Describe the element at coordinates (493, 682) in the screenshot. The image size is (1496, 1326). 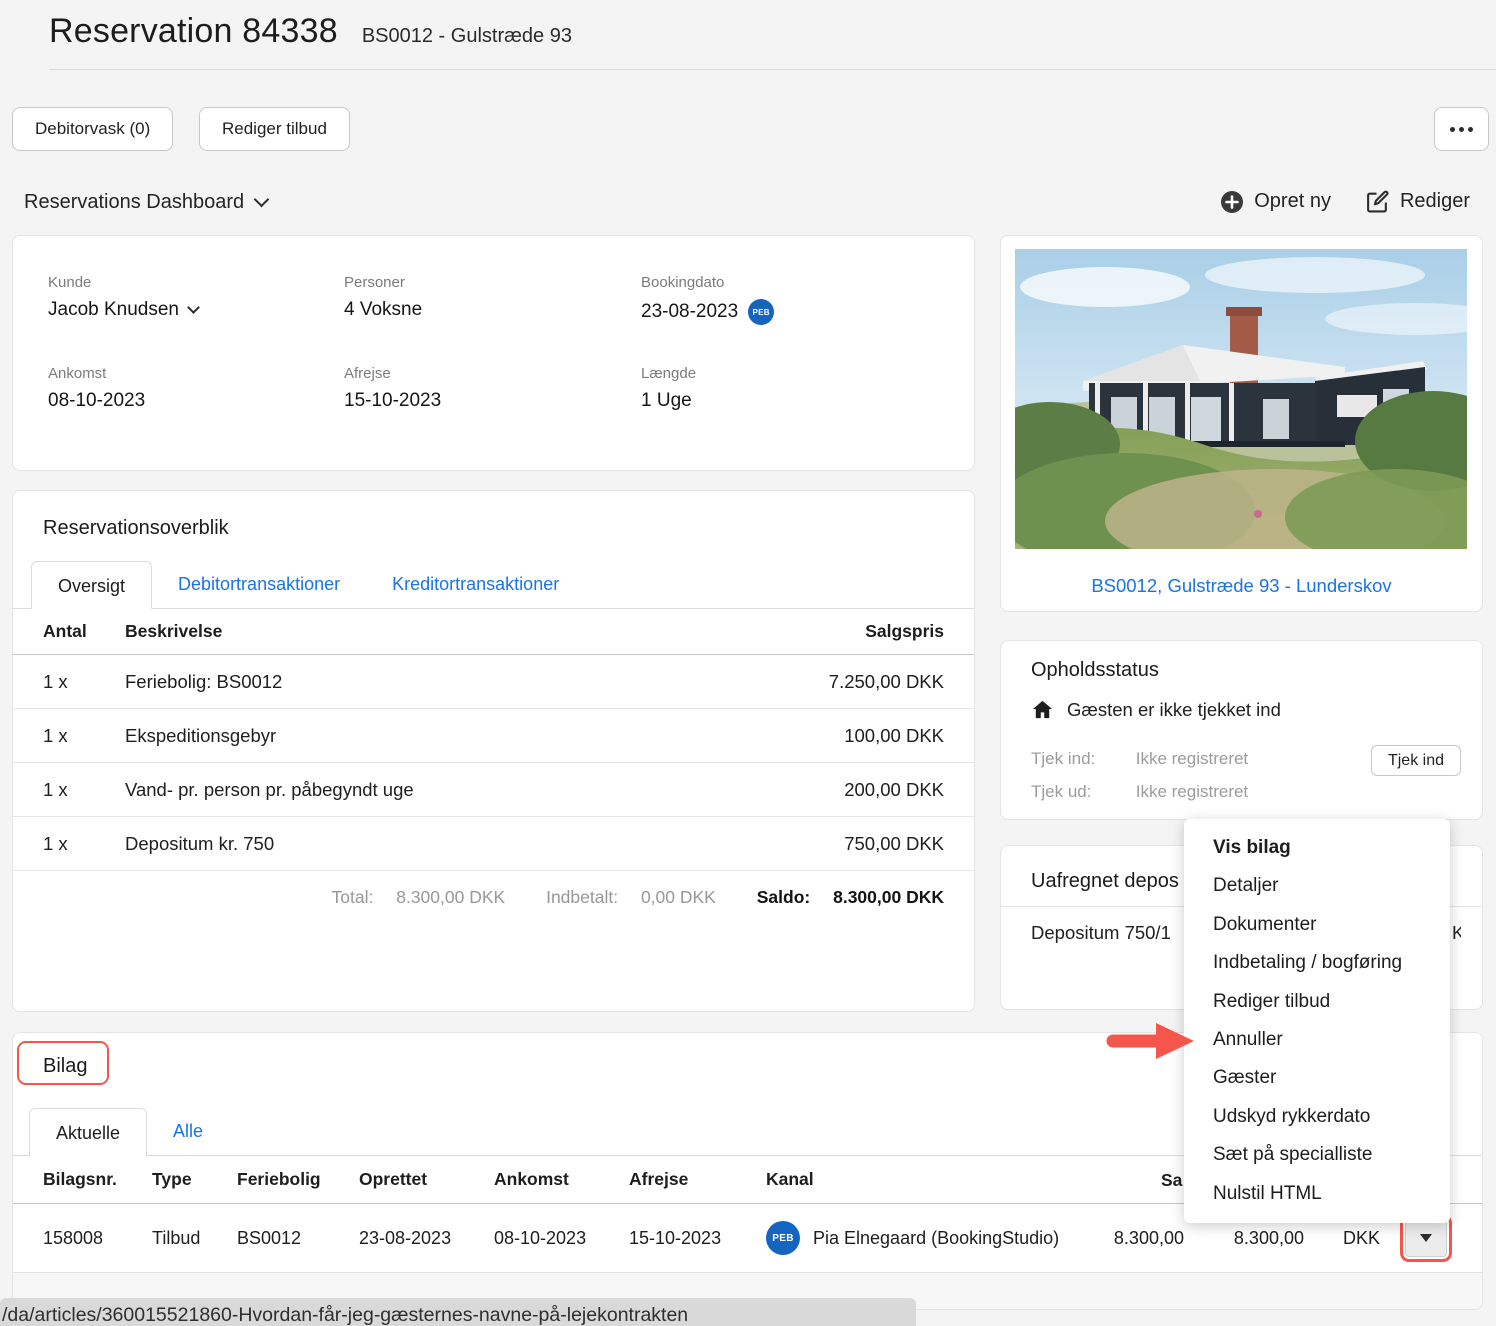
I see `table-row: 1 x Feriebolig: BS0012 7.250,00 DKK` at that location.